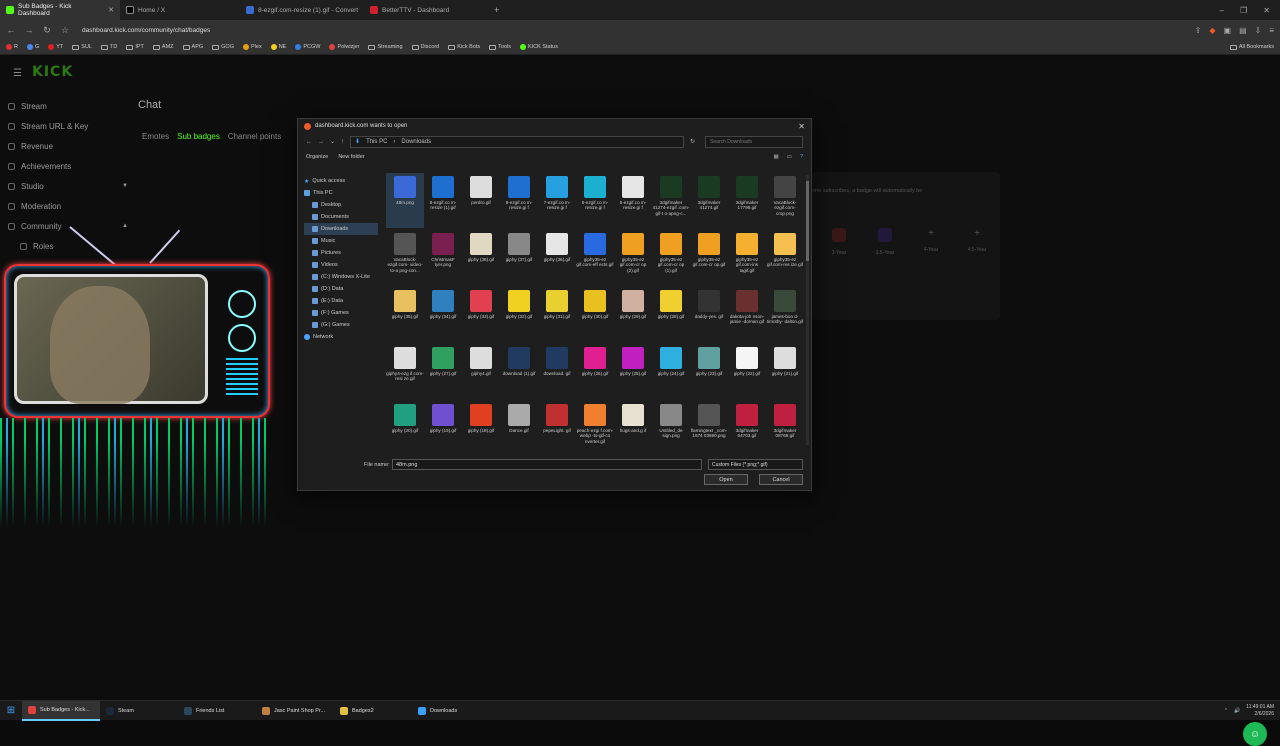 The image size is (1280, 746). Describe the element at coordinates (1243, 30) in the screenshot. I see `extension-icon: ▤` at that location.